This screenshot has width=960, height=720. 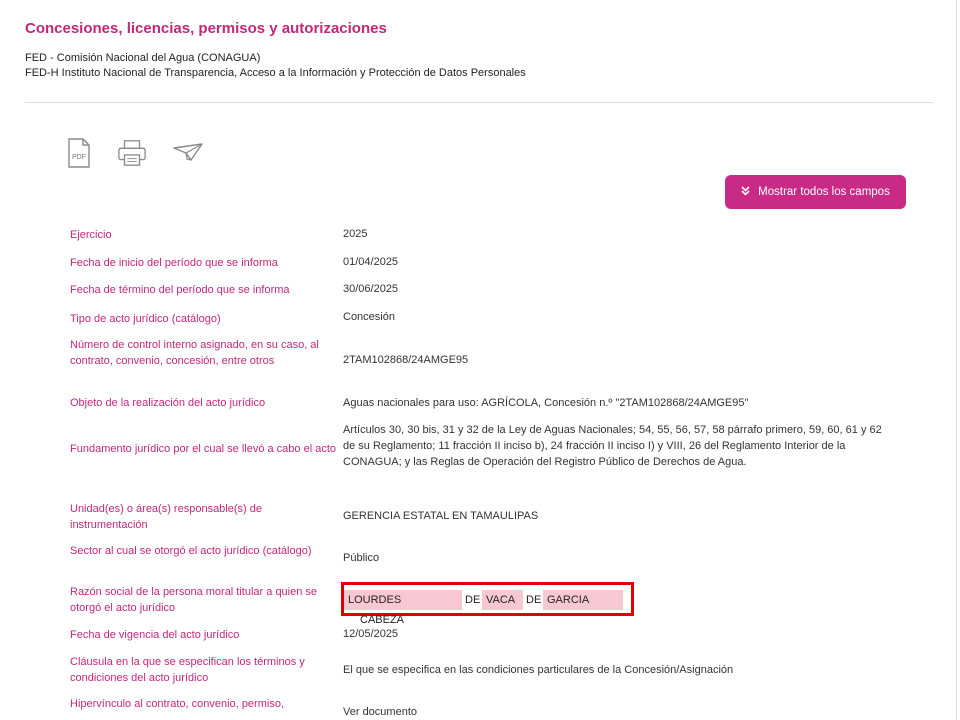 What do you see at coordinates (371, 634) in the screenshot?
I see `field-value-fecha-vigencia: 12/05/2025` at bounding box center [371, 634].